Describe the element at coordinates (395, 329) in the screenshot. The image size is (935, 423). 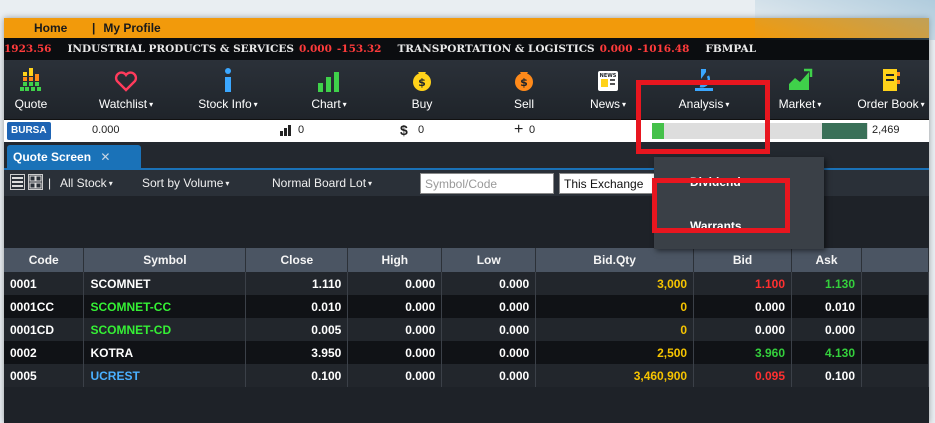
I see `high-cell: 0.000` at that location.